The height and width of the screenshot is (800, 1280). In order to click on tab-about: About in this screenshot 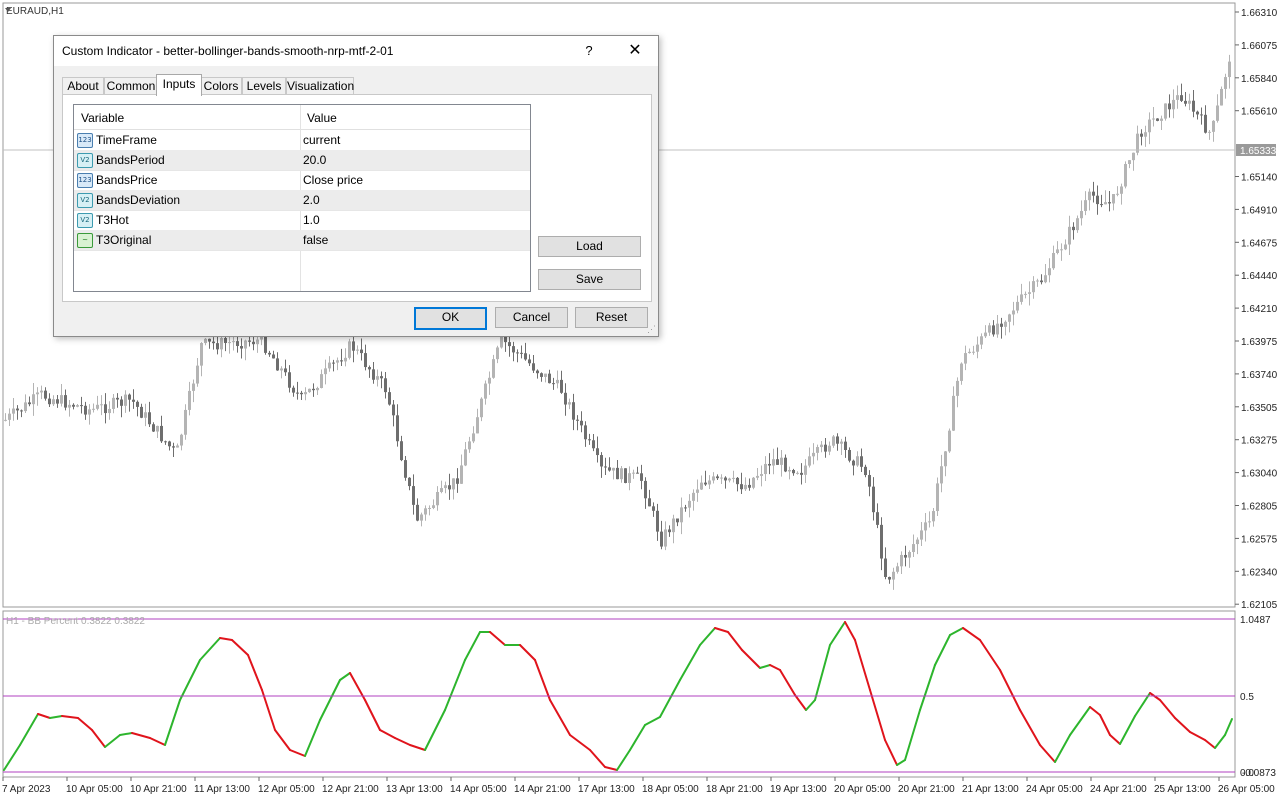, I will do `click(83, 86)`.